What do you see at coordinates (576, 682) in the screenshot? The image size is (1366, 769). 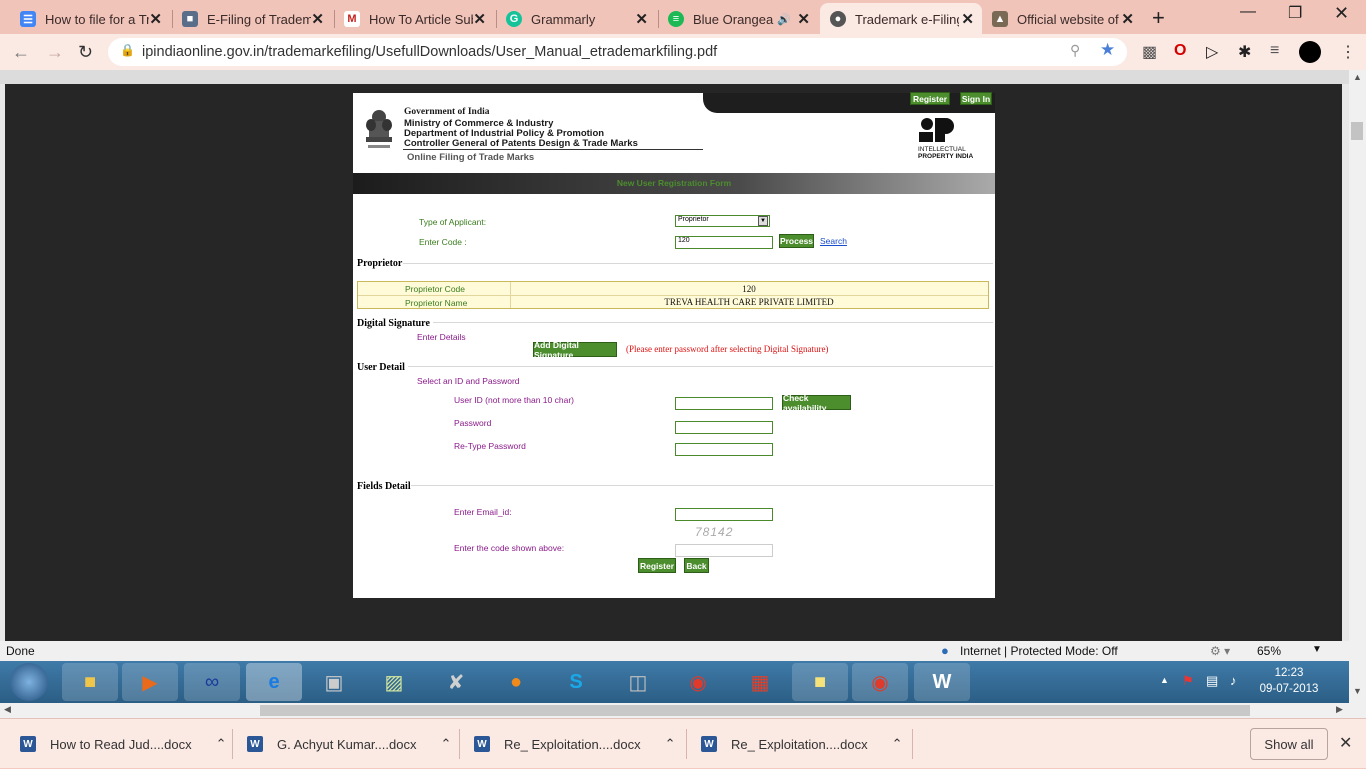 I see `skype-icon: S` at bounding box center [576, 682].